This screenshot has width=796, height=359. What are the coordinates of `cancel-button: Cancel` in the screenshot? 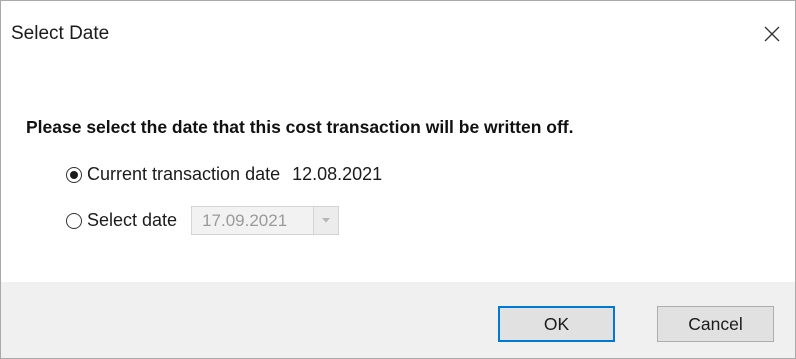 It's located at (715, 324).